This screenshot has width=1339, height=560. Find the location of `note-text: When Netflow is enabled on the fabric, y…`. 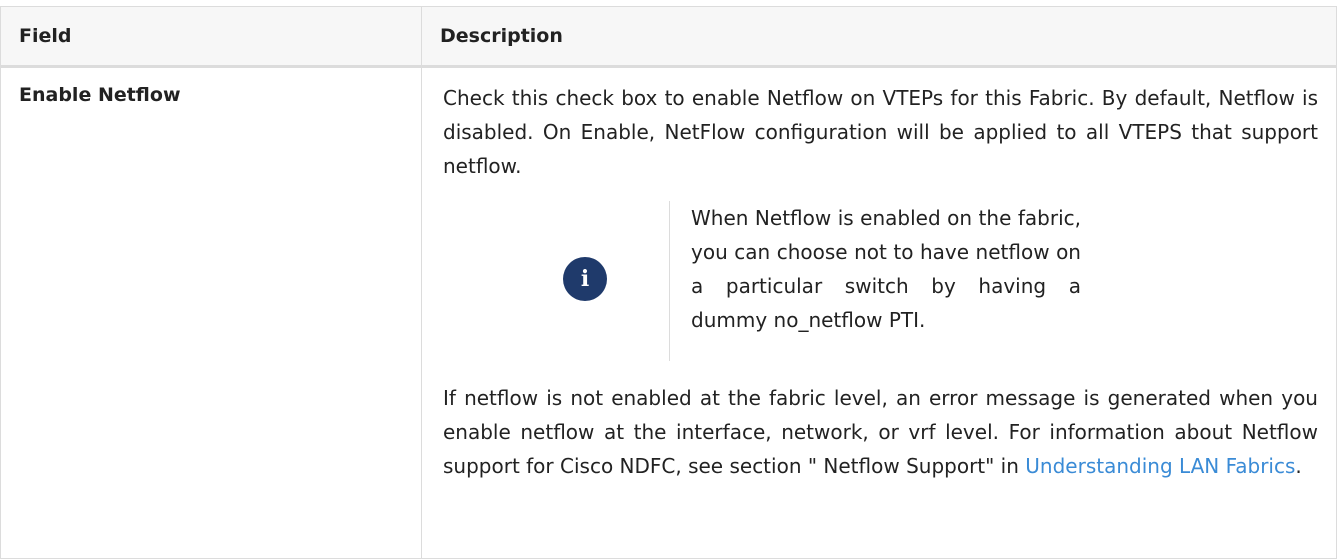

note-text: When Netflow is enabled on the fabric, y… is located at coordinates (886, 269).